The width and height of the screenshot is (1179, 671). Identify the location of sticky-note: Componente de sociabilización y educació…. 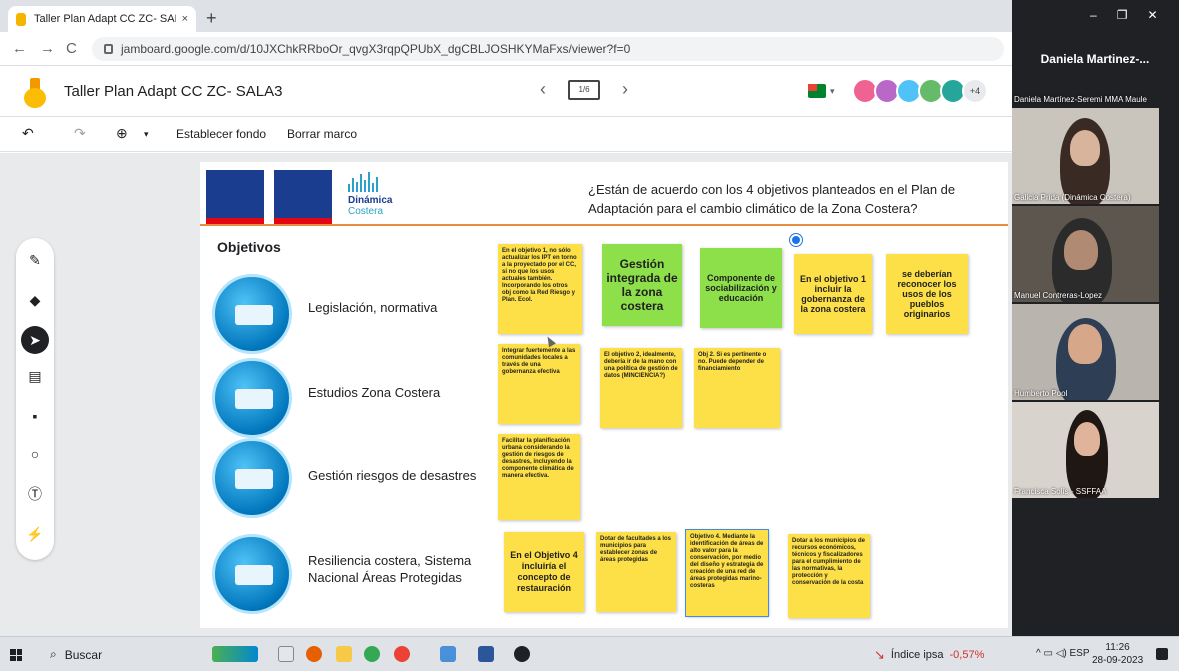
(741, 288).